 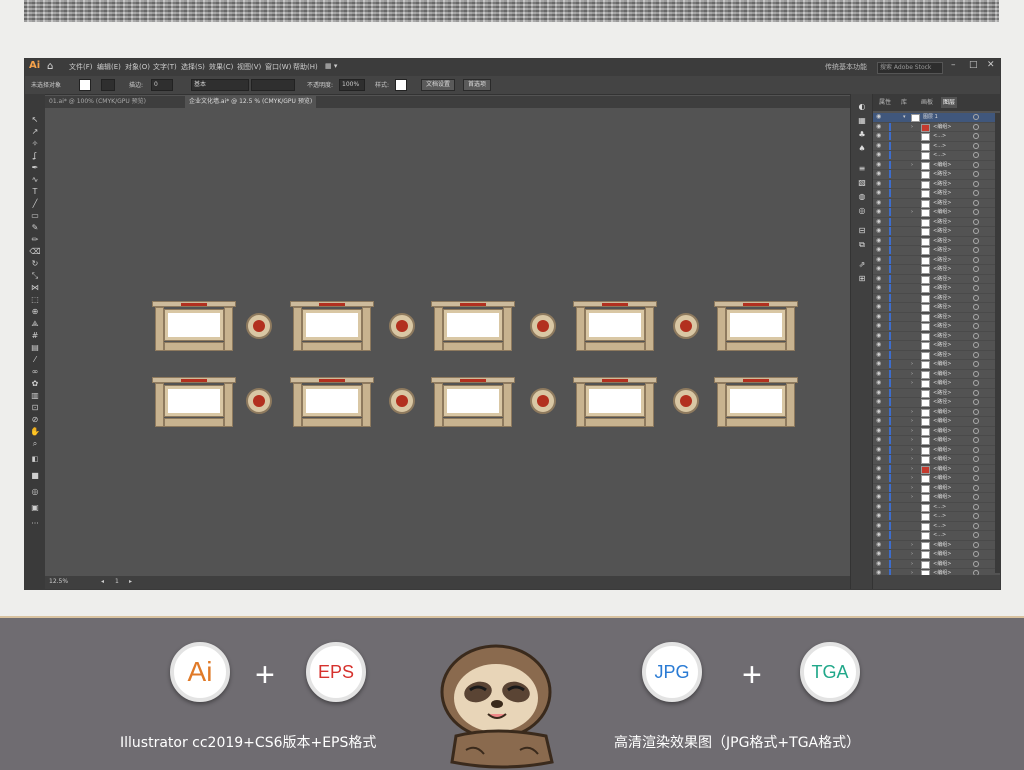 What do you see at coordinates (35, 287) in the screenshot?
I see `width-tool-icon: ⋈` at bounding box center [35, 287].